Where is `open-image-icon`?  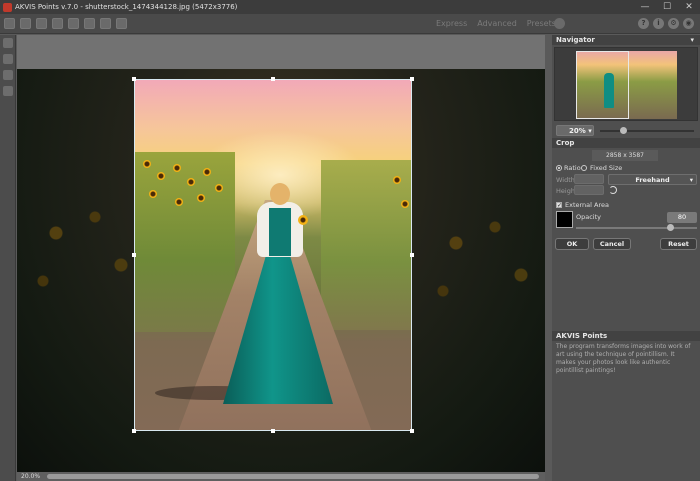
open-image-icon is located at coordinates (9, 23).